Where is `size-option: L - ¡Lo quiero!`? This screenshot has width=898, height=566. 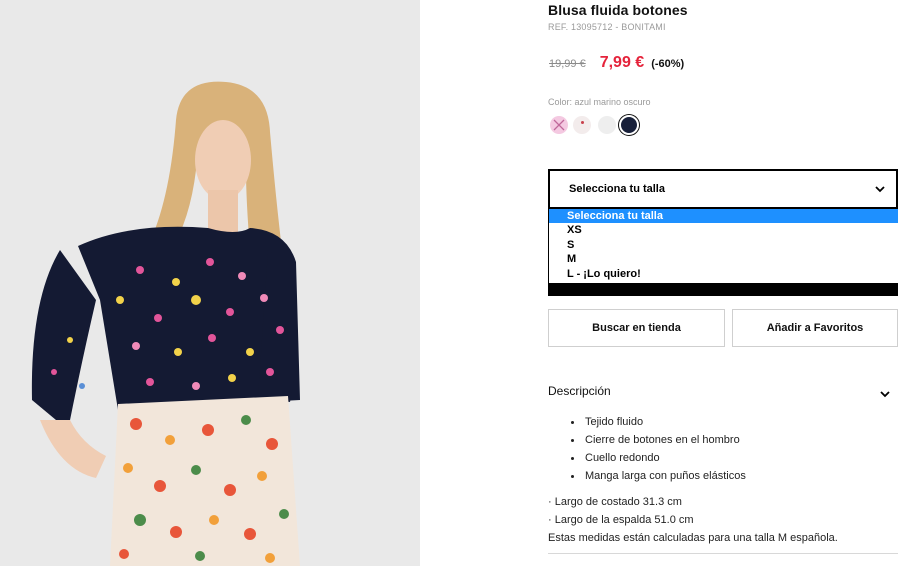
size-option: L - ¡Lo quiero! is located at coordinates (723, 274).